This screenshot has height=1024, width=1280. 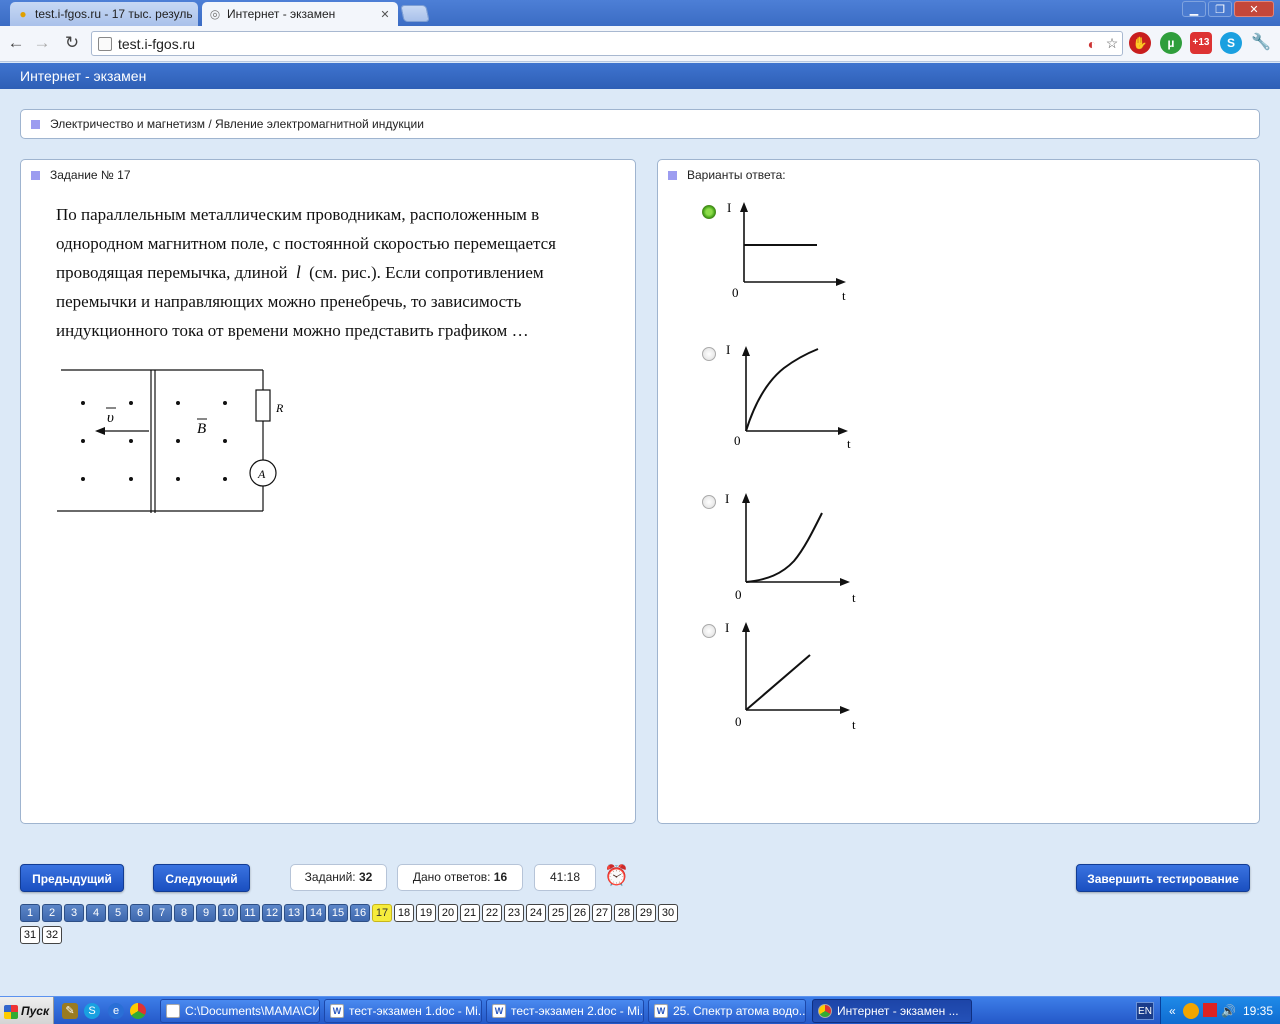 What do you see at coordinates (668, 913) in the screenshot?
I see `question-nav-30: 30` at bounding box center [668, 913].